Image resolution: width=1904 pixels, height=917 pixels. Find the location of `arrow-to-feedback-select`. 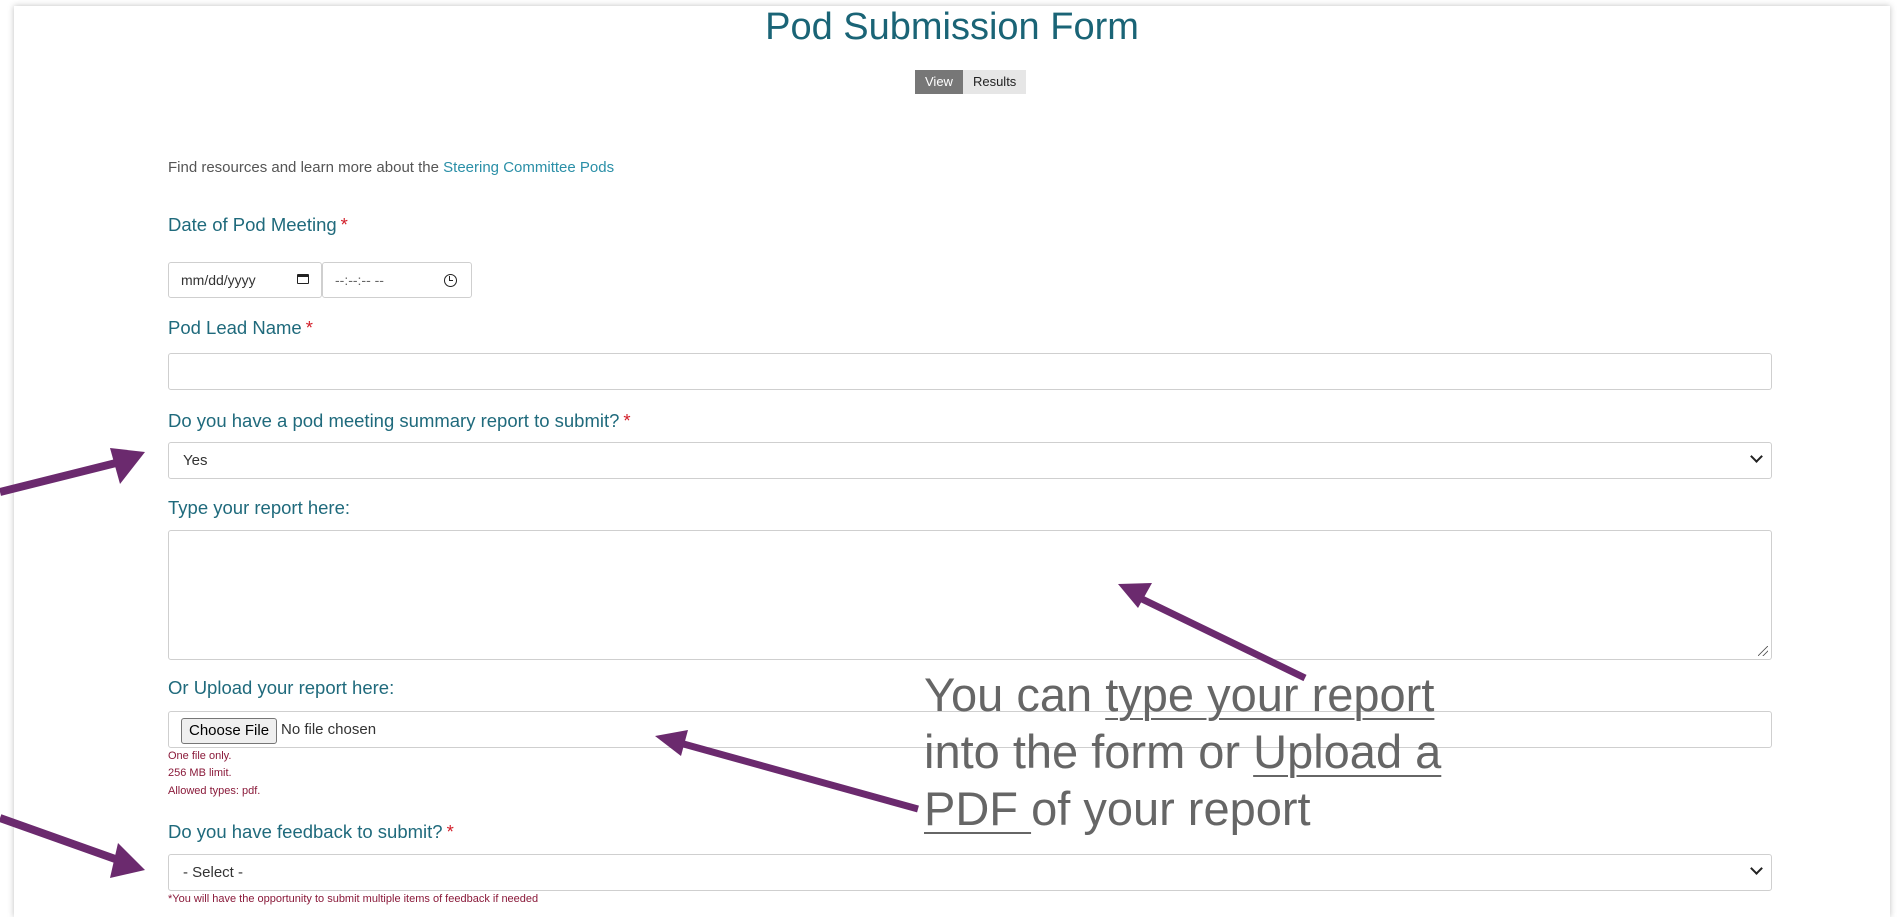

arrow-to-feedback-select is located at coordinates (60, 839).